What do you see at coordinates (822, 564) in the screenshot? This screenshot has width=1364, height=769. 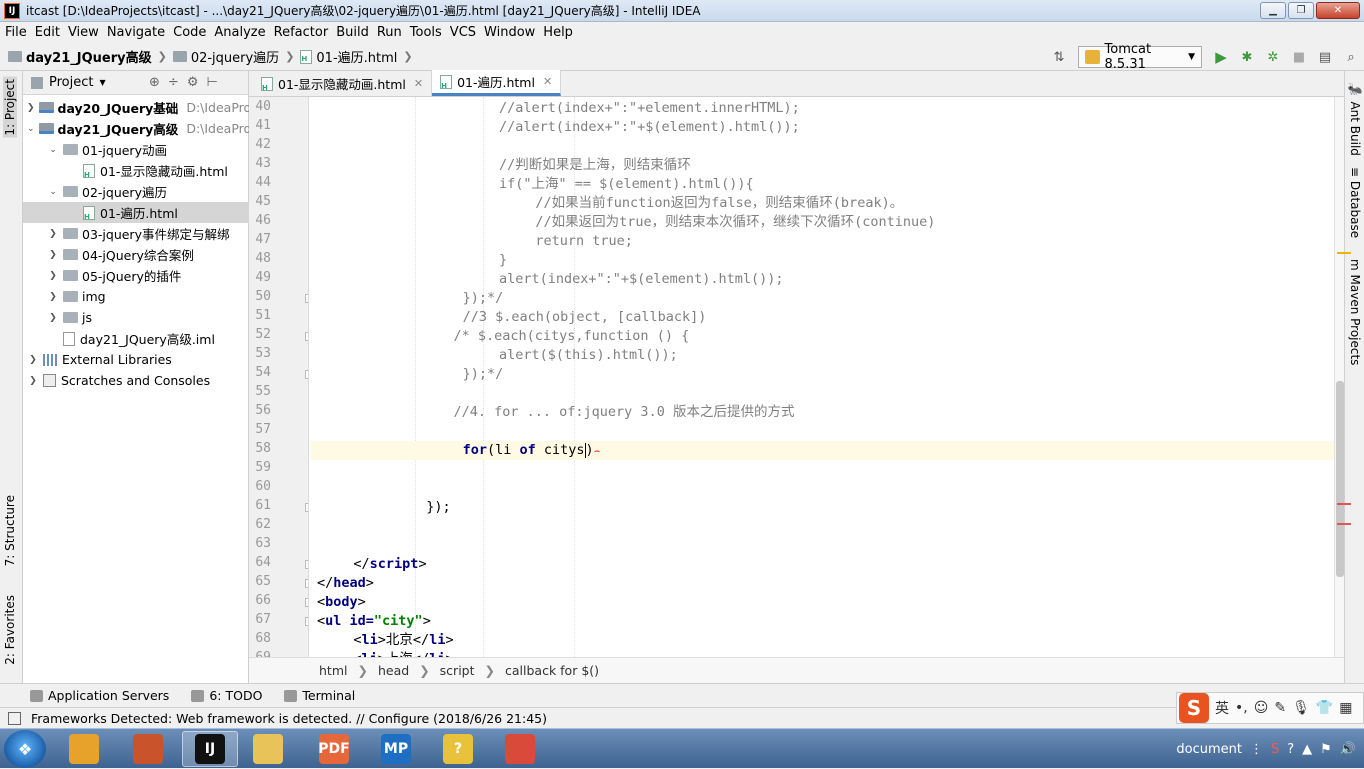 I see `code-line: </script>` at bounding box center [822, 564].